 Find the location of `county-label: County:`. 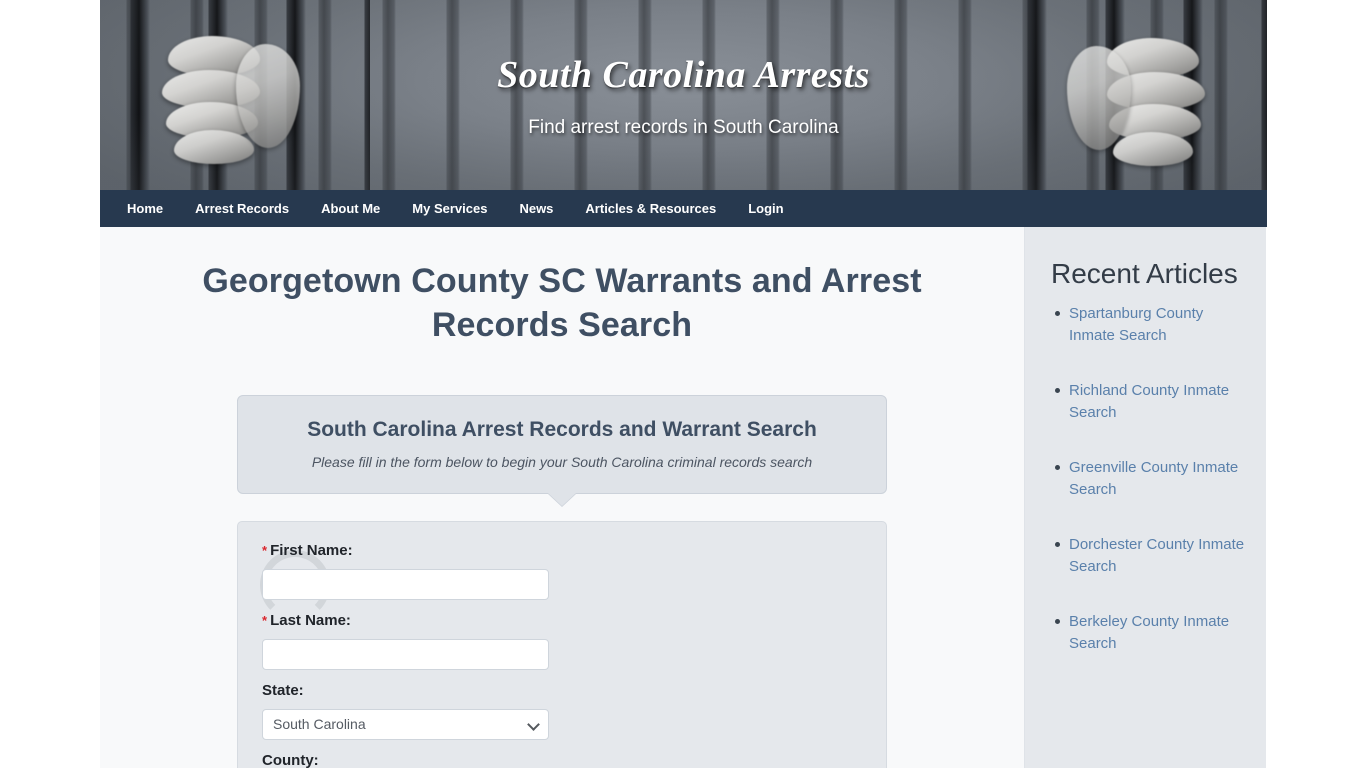

county-label: County: is located at coordinates (290, 760).